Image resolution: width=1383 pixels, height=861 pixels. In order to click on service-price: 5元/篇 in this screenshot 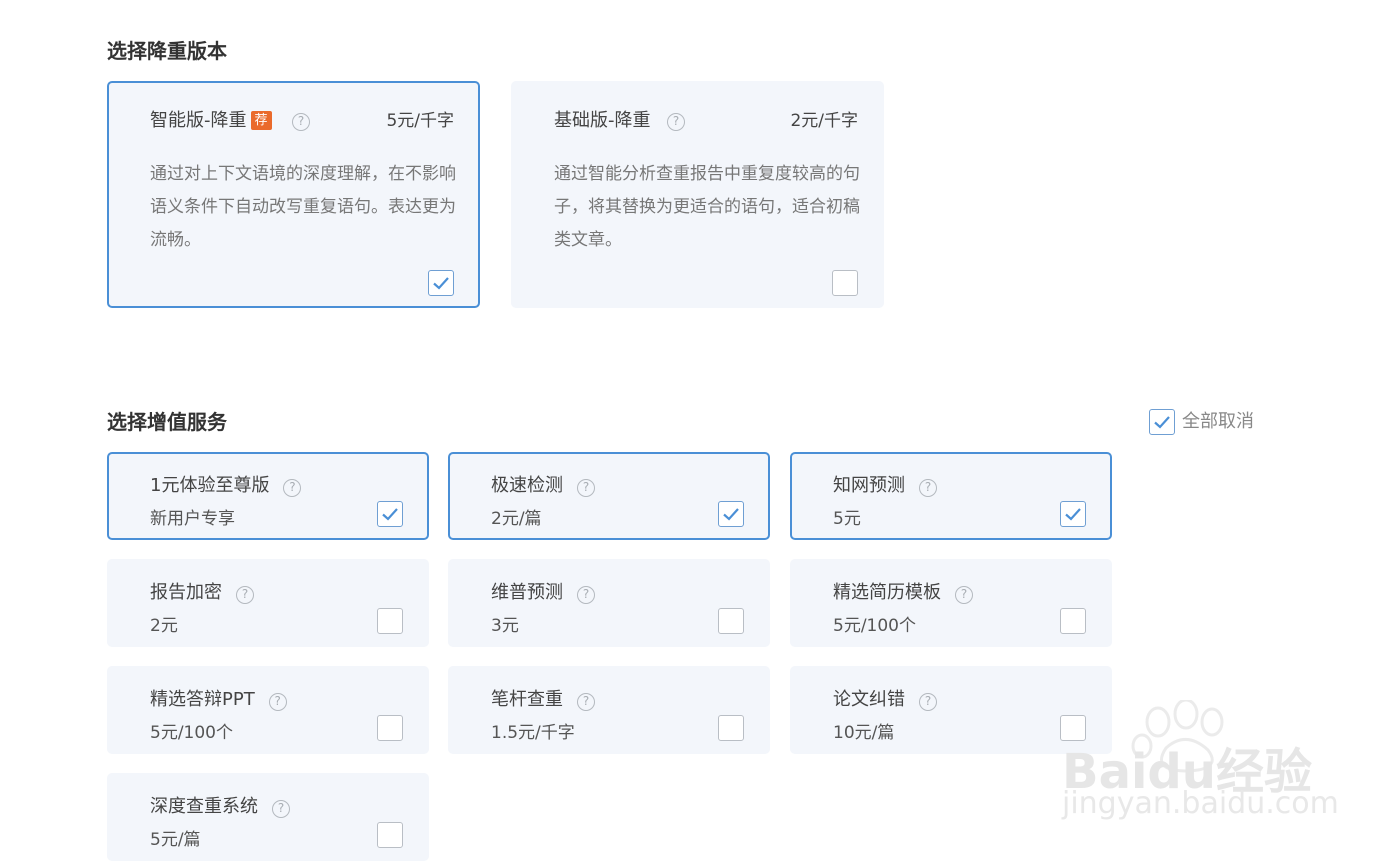, I will do `click(175, 840)`.